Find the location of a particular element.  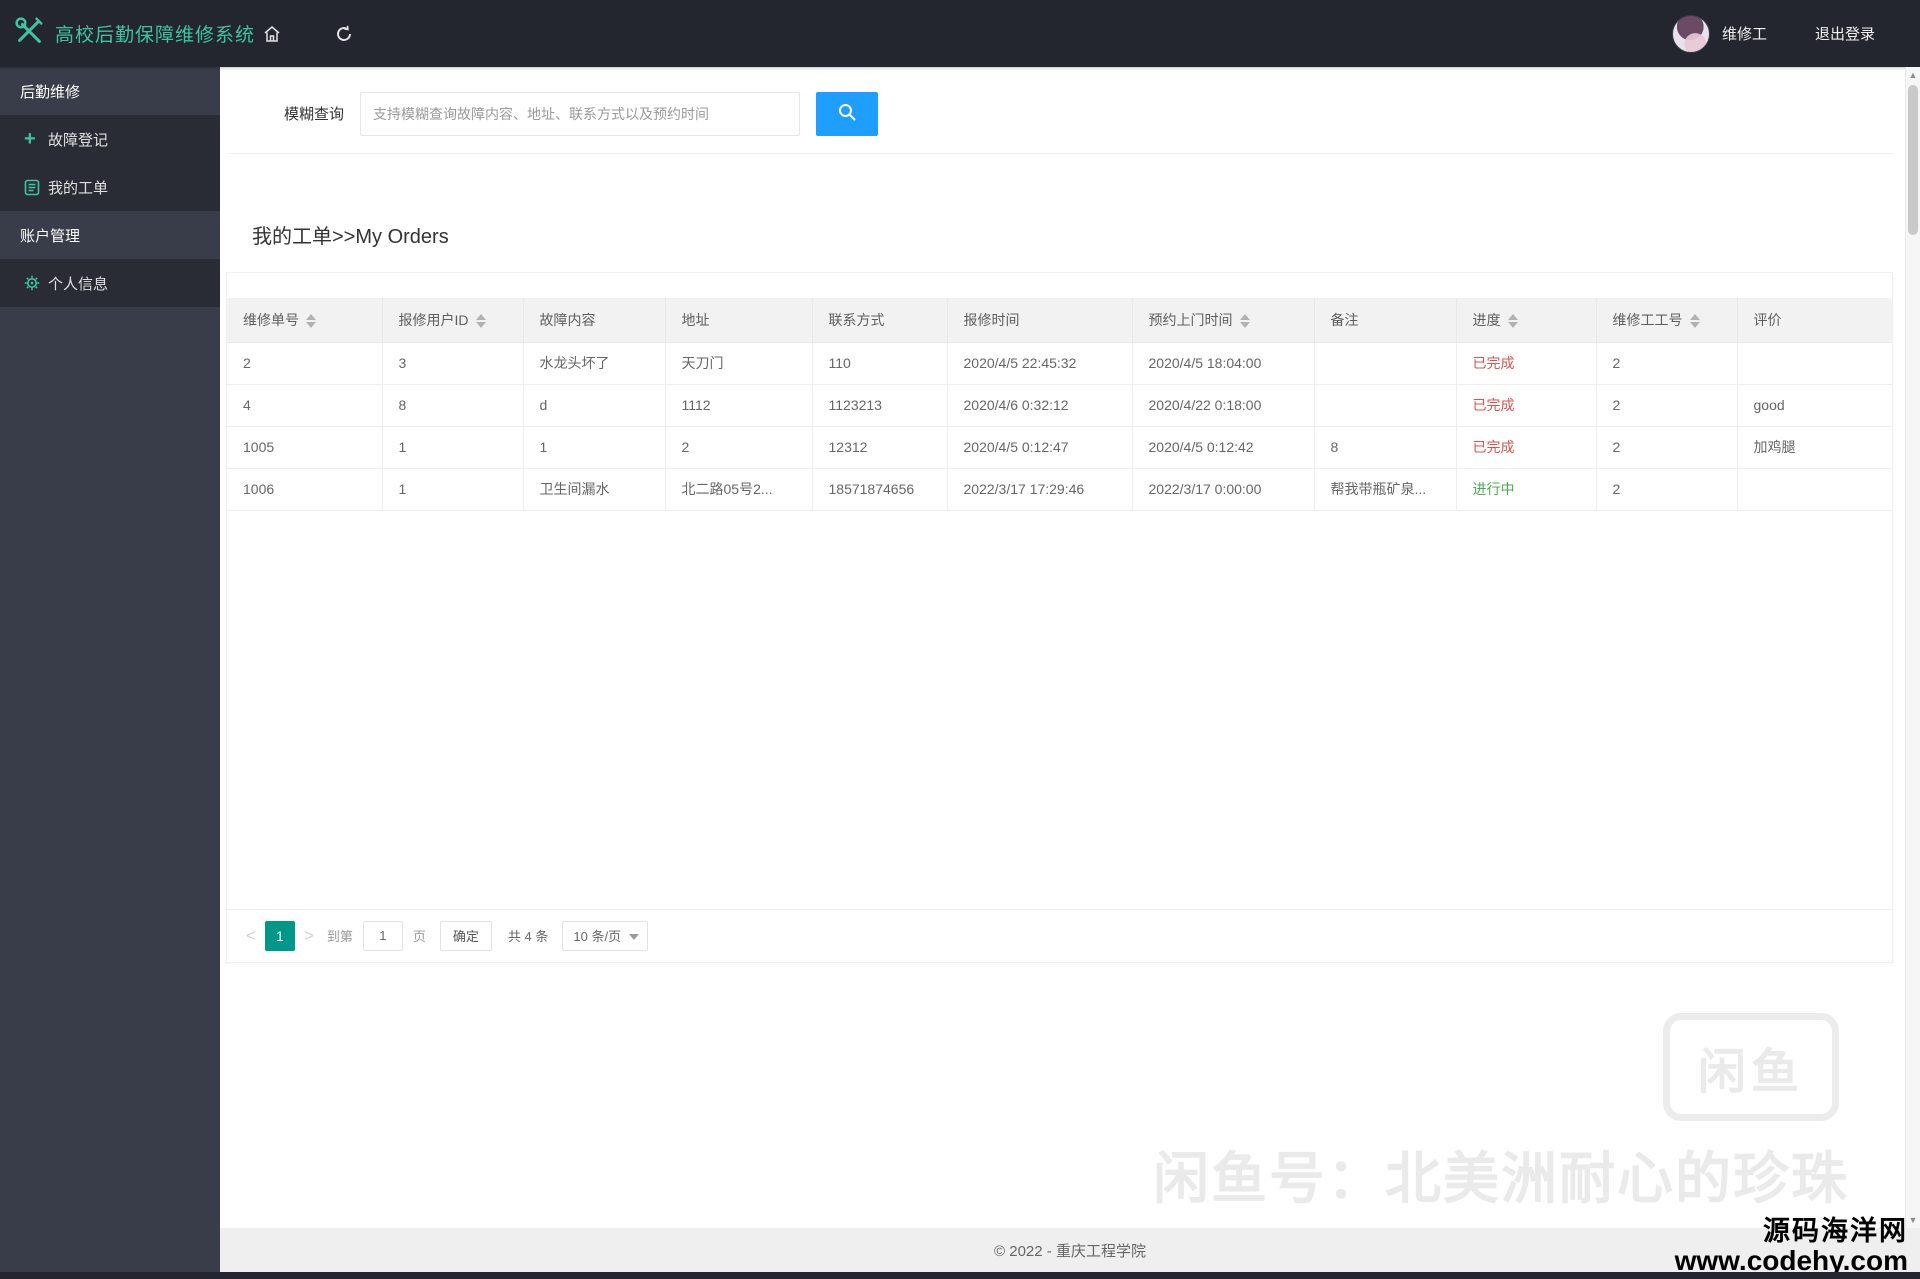

site-watermark: 源码海洋网 www.codehy.com is located at coordinates (1791, 1246).